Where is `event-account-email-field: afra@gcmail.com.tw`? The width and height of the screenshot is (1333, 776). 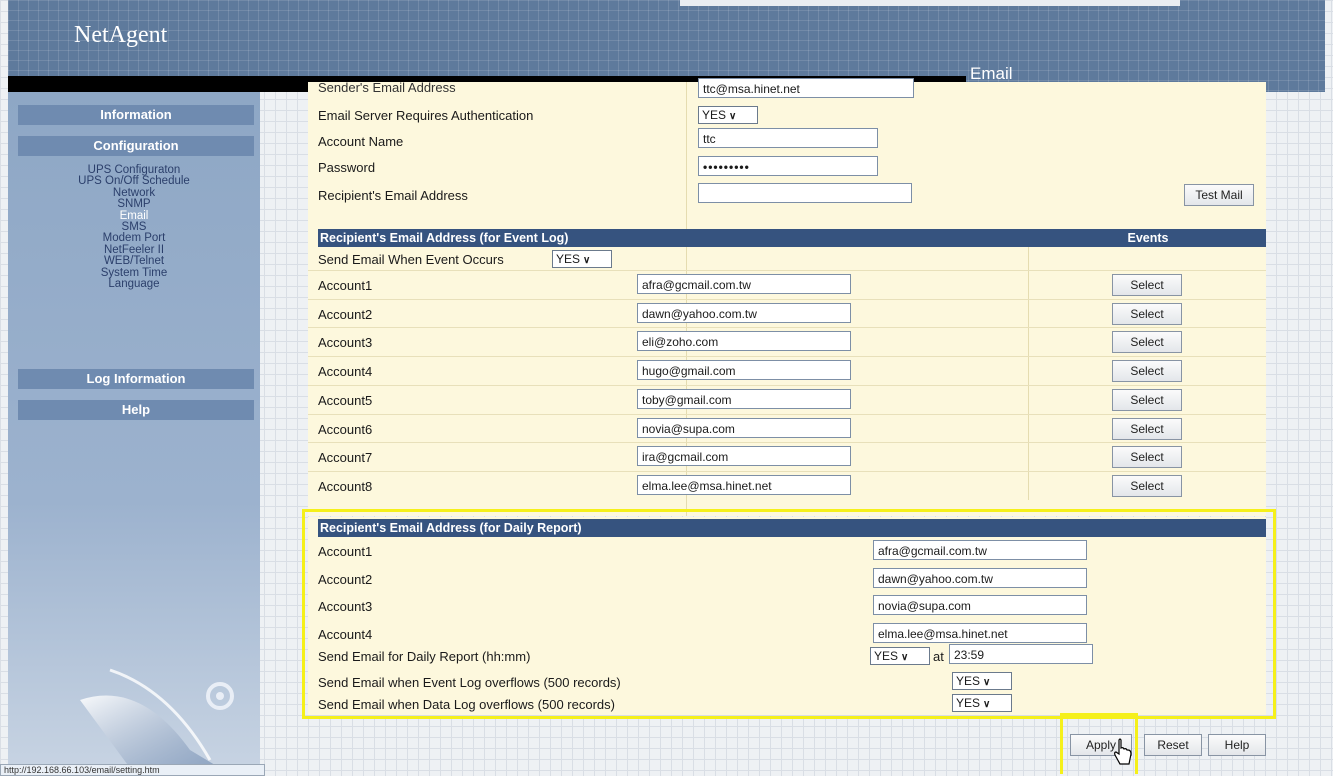
event-account-email-field: afra@gcmail.com.tw is located at coordinates (744, 284).